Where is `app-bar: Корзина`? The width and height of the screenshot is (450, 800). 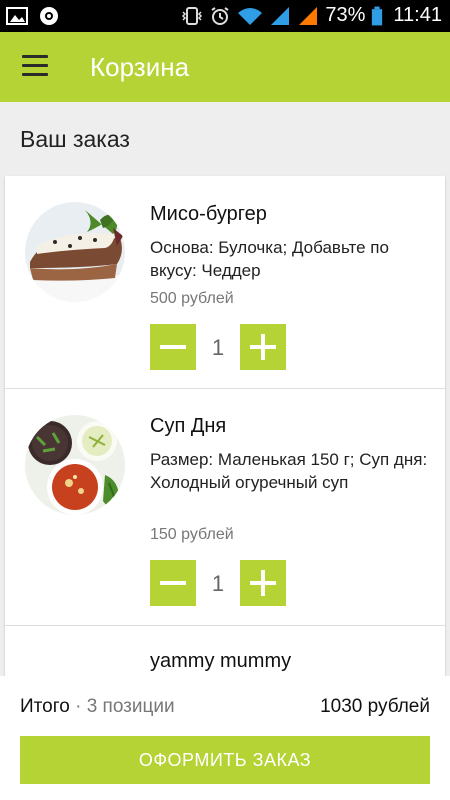 app-bar: Корзина is located at coordinates (225, 67).